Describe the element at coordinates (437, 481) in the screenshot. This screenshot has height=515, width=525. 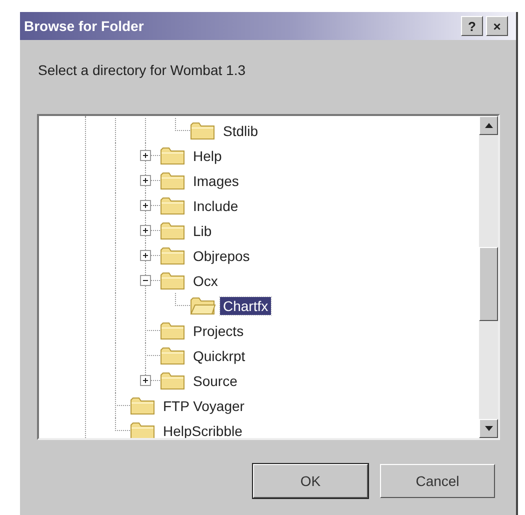
I see `cancel-button: Cancel` at that location.